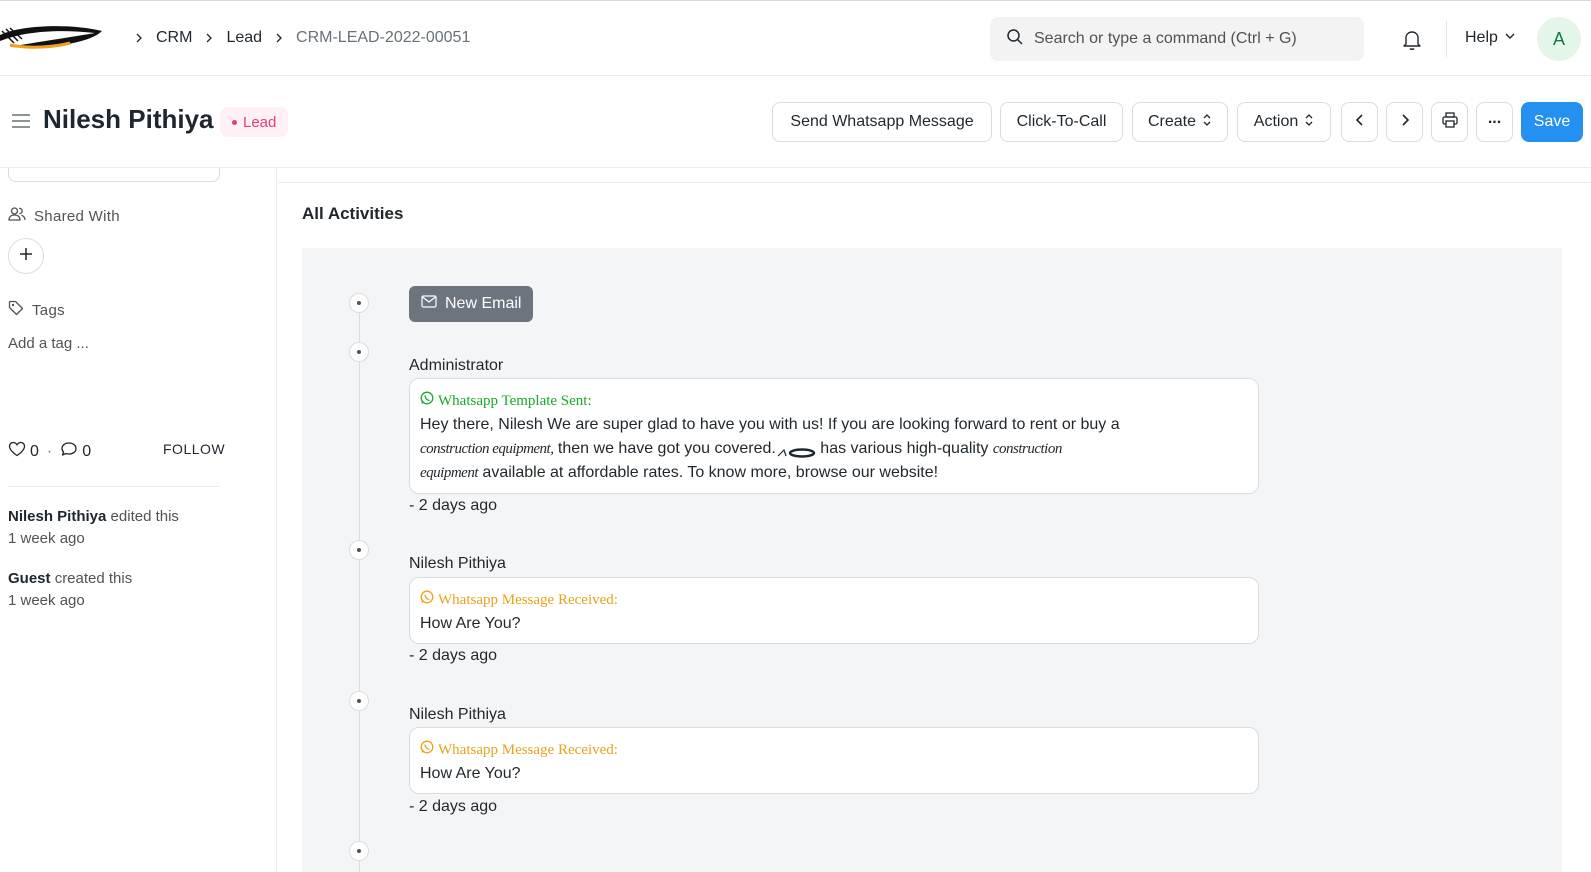 This screenshot has width=1591, height=872. I want to click on tags-label: Tags, so click(48, 310).